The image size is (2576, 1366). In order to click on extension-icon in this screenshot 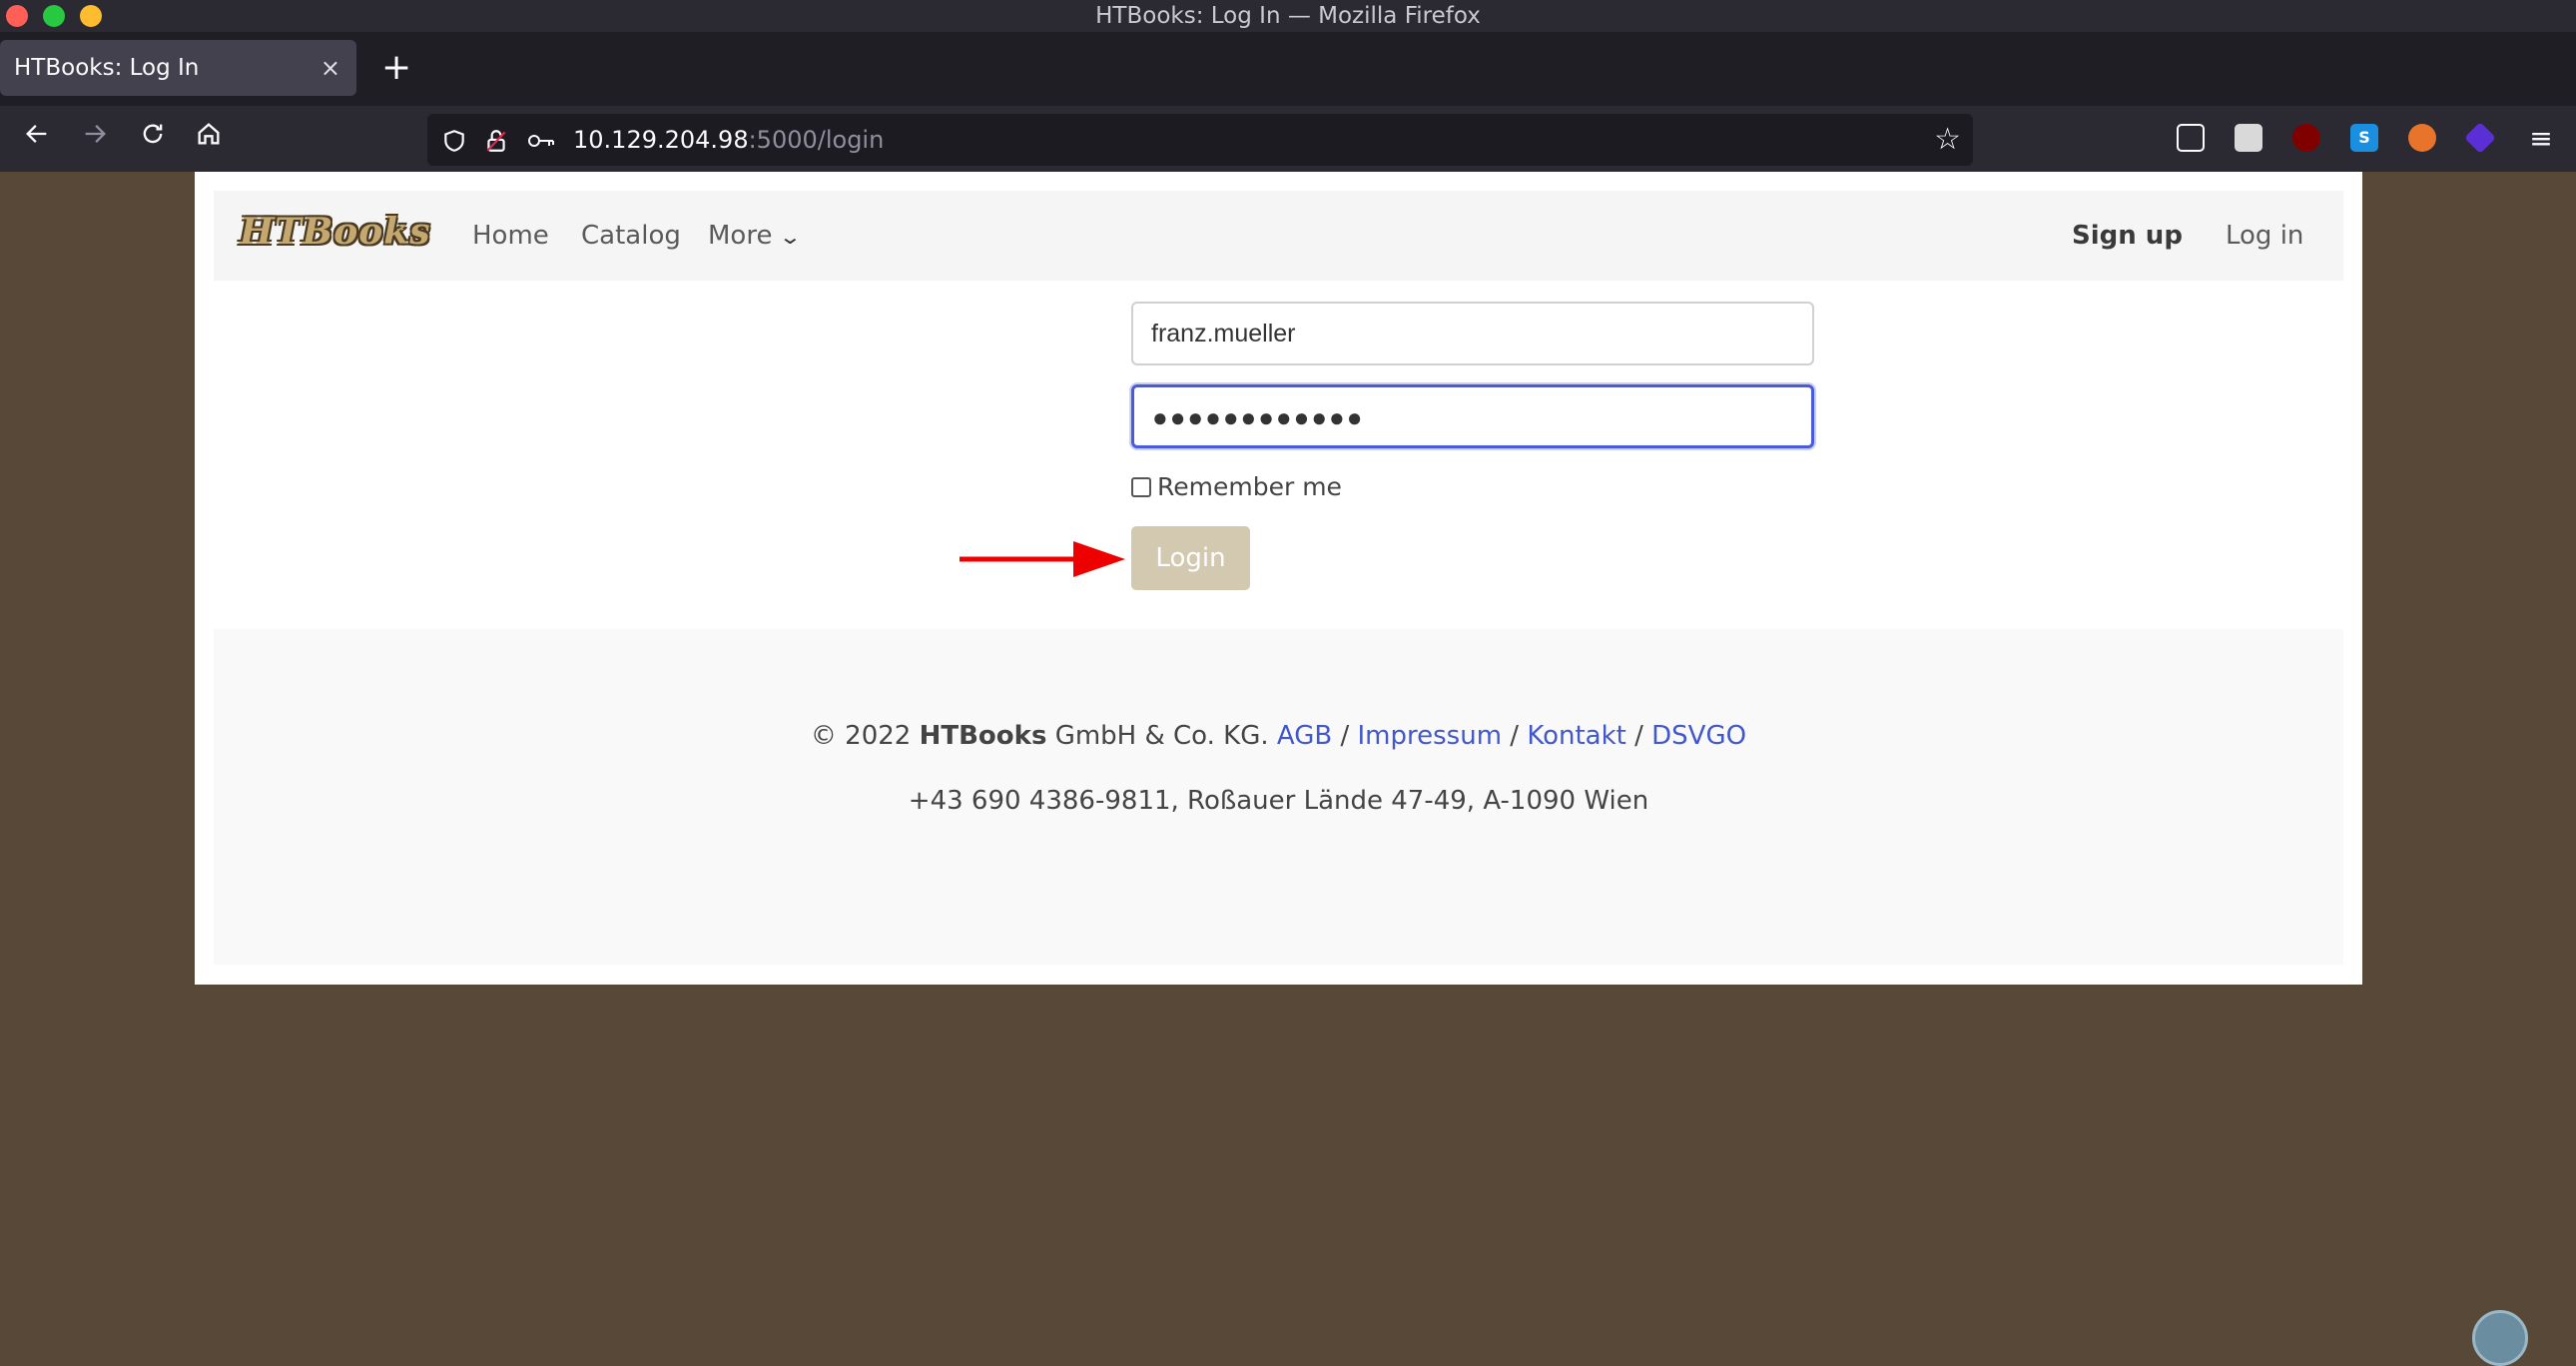, I will do `click(2248, 138)`.